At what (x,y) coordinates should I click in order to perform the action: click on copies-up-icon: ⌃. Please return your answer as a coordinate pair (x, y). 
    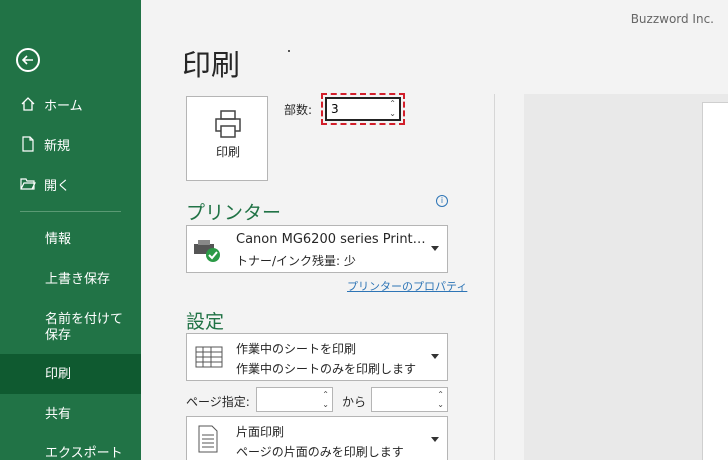
    Looking at the image, I should click on (392, 104).